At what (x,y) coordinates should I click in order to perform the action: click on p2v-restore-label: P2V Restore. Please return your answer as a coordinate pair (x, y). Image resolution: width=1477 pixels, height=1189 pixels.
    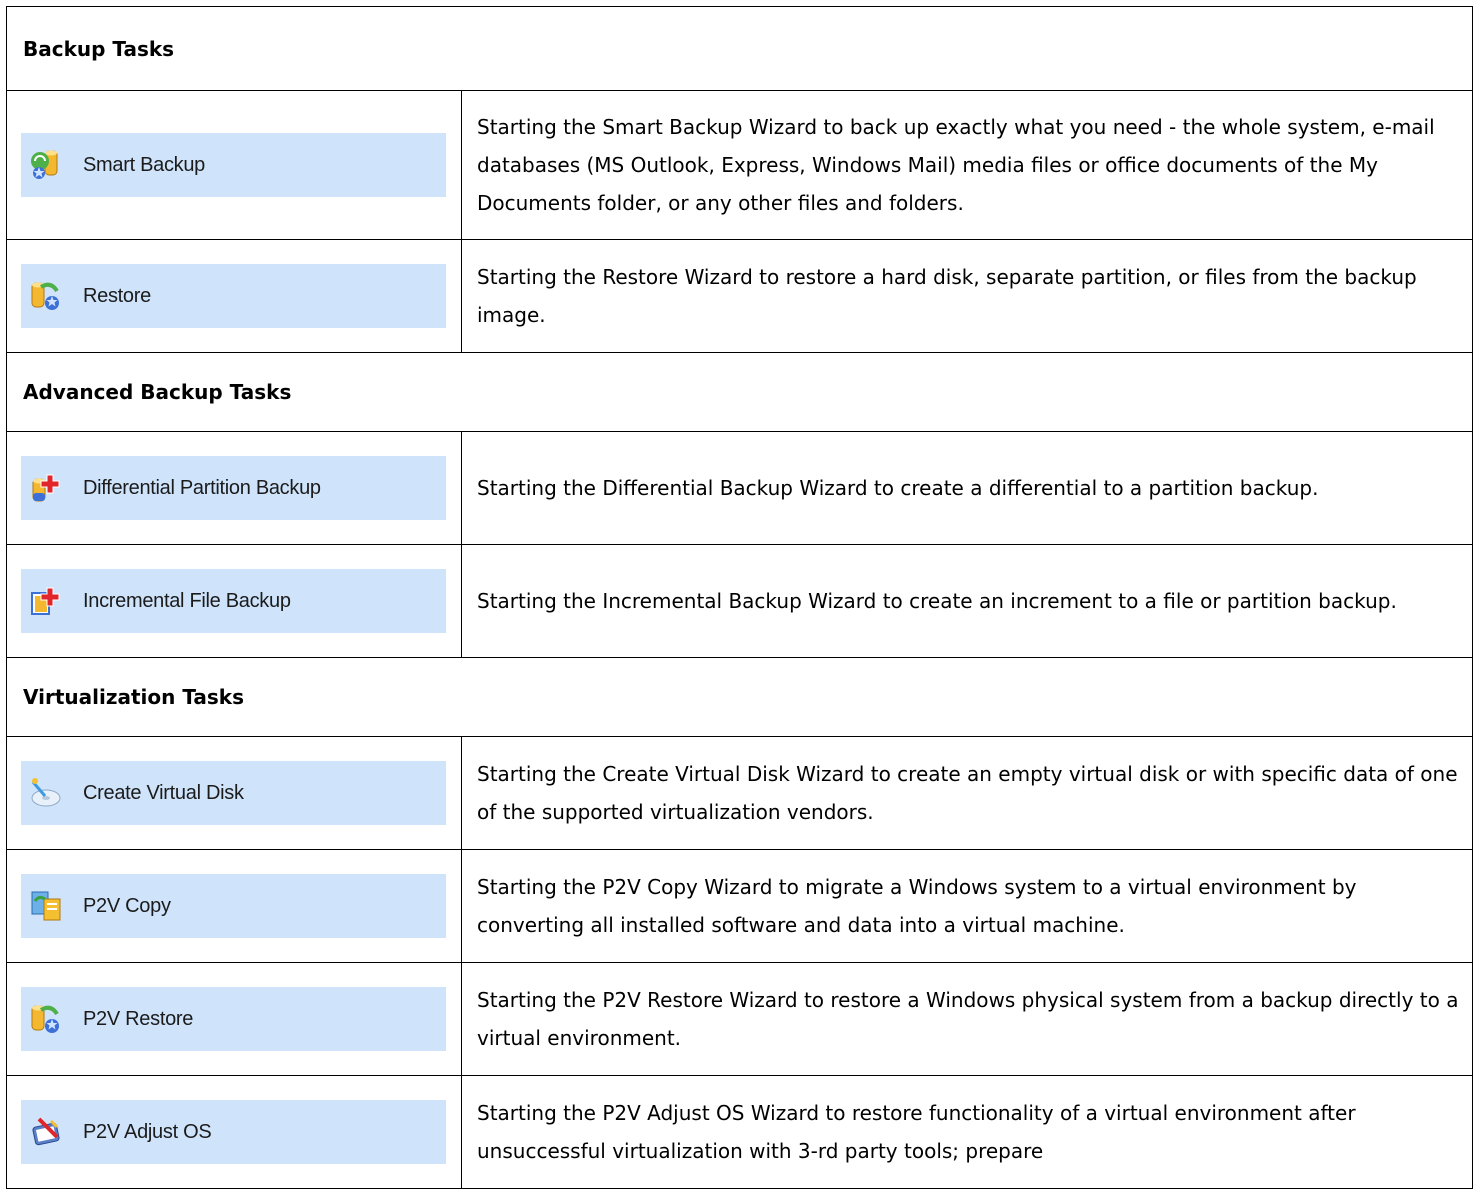
    Looking at the image, I should click on (138, 1018).